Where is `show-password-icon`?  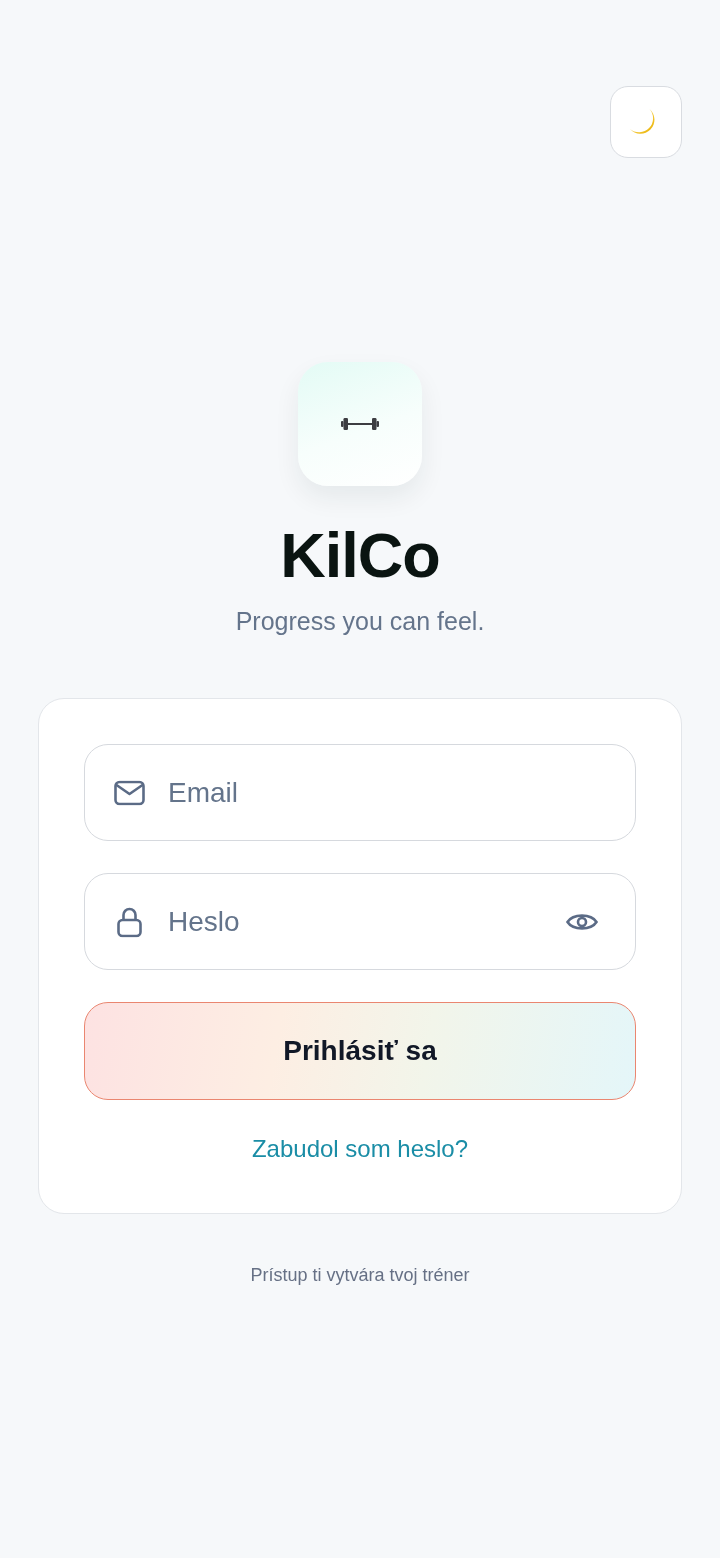 show-password-icon is located at coordinates (582, 921).